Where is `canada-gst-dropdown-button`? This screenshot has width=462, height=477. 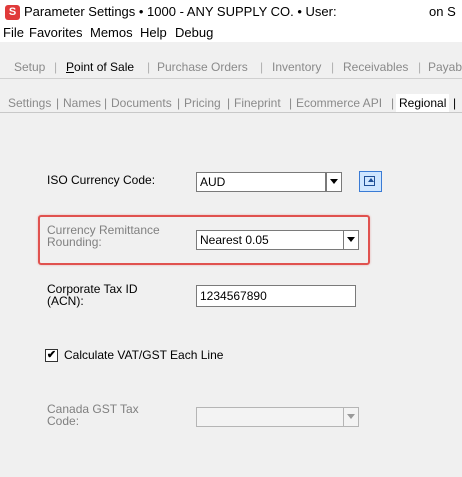
canada-gst-dropdown-button is located at coordinates (351, 417).